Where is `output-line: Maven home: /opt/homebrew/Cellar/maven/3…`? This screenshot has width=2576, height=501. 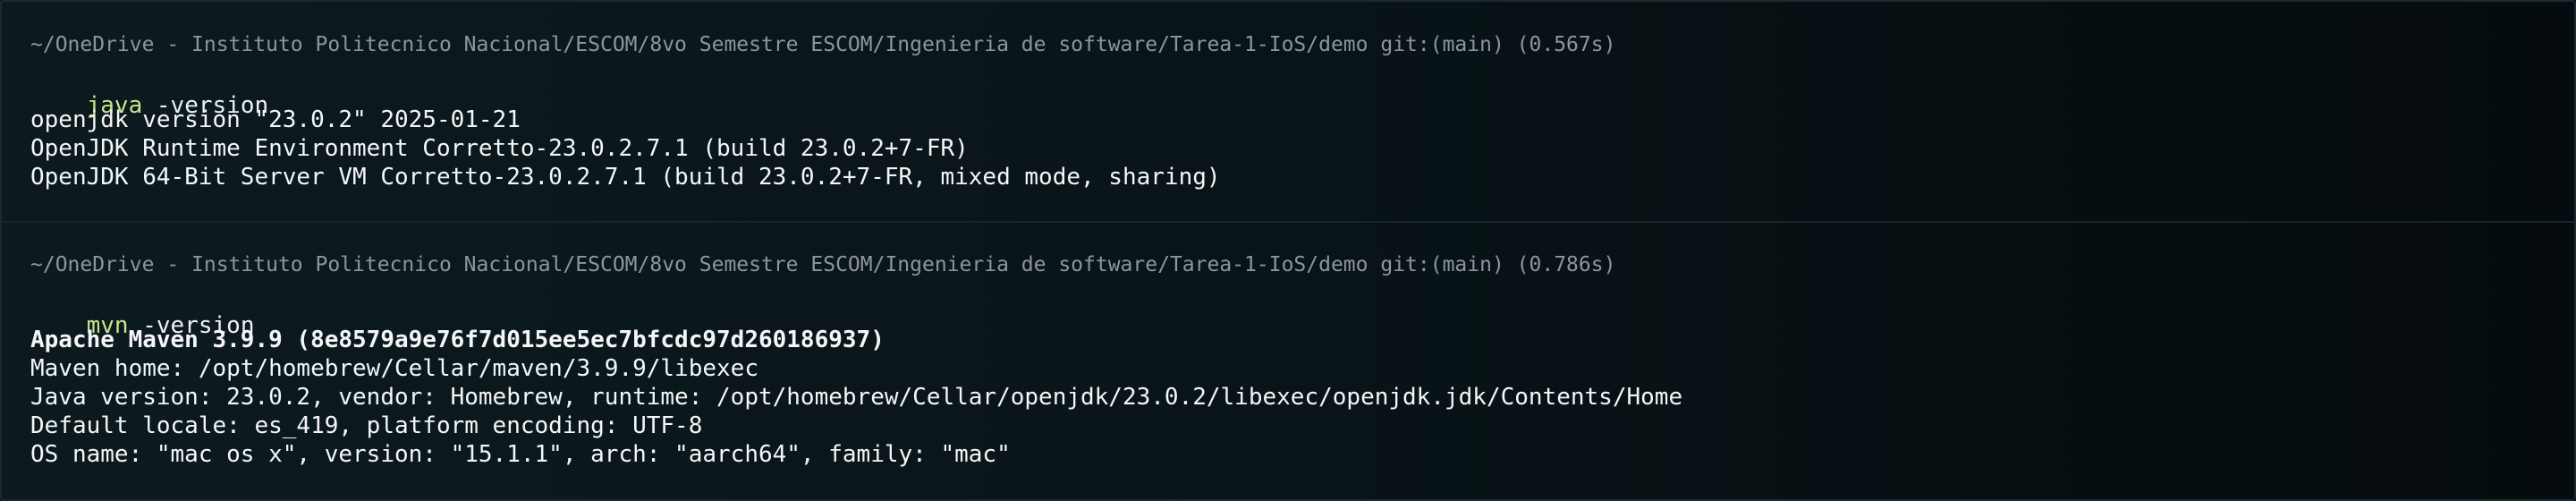 output-line: Maven home: /opt/homebrew/Cellar/maven/3… is located at coordinates (394, 368).